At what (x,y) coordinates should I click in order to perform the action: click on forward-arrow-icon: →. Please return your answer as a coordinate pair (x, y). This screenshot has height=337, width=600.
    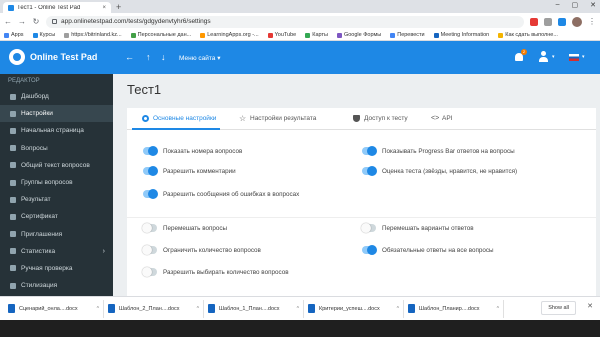
    Looking at the image, I should click on (22, 21).